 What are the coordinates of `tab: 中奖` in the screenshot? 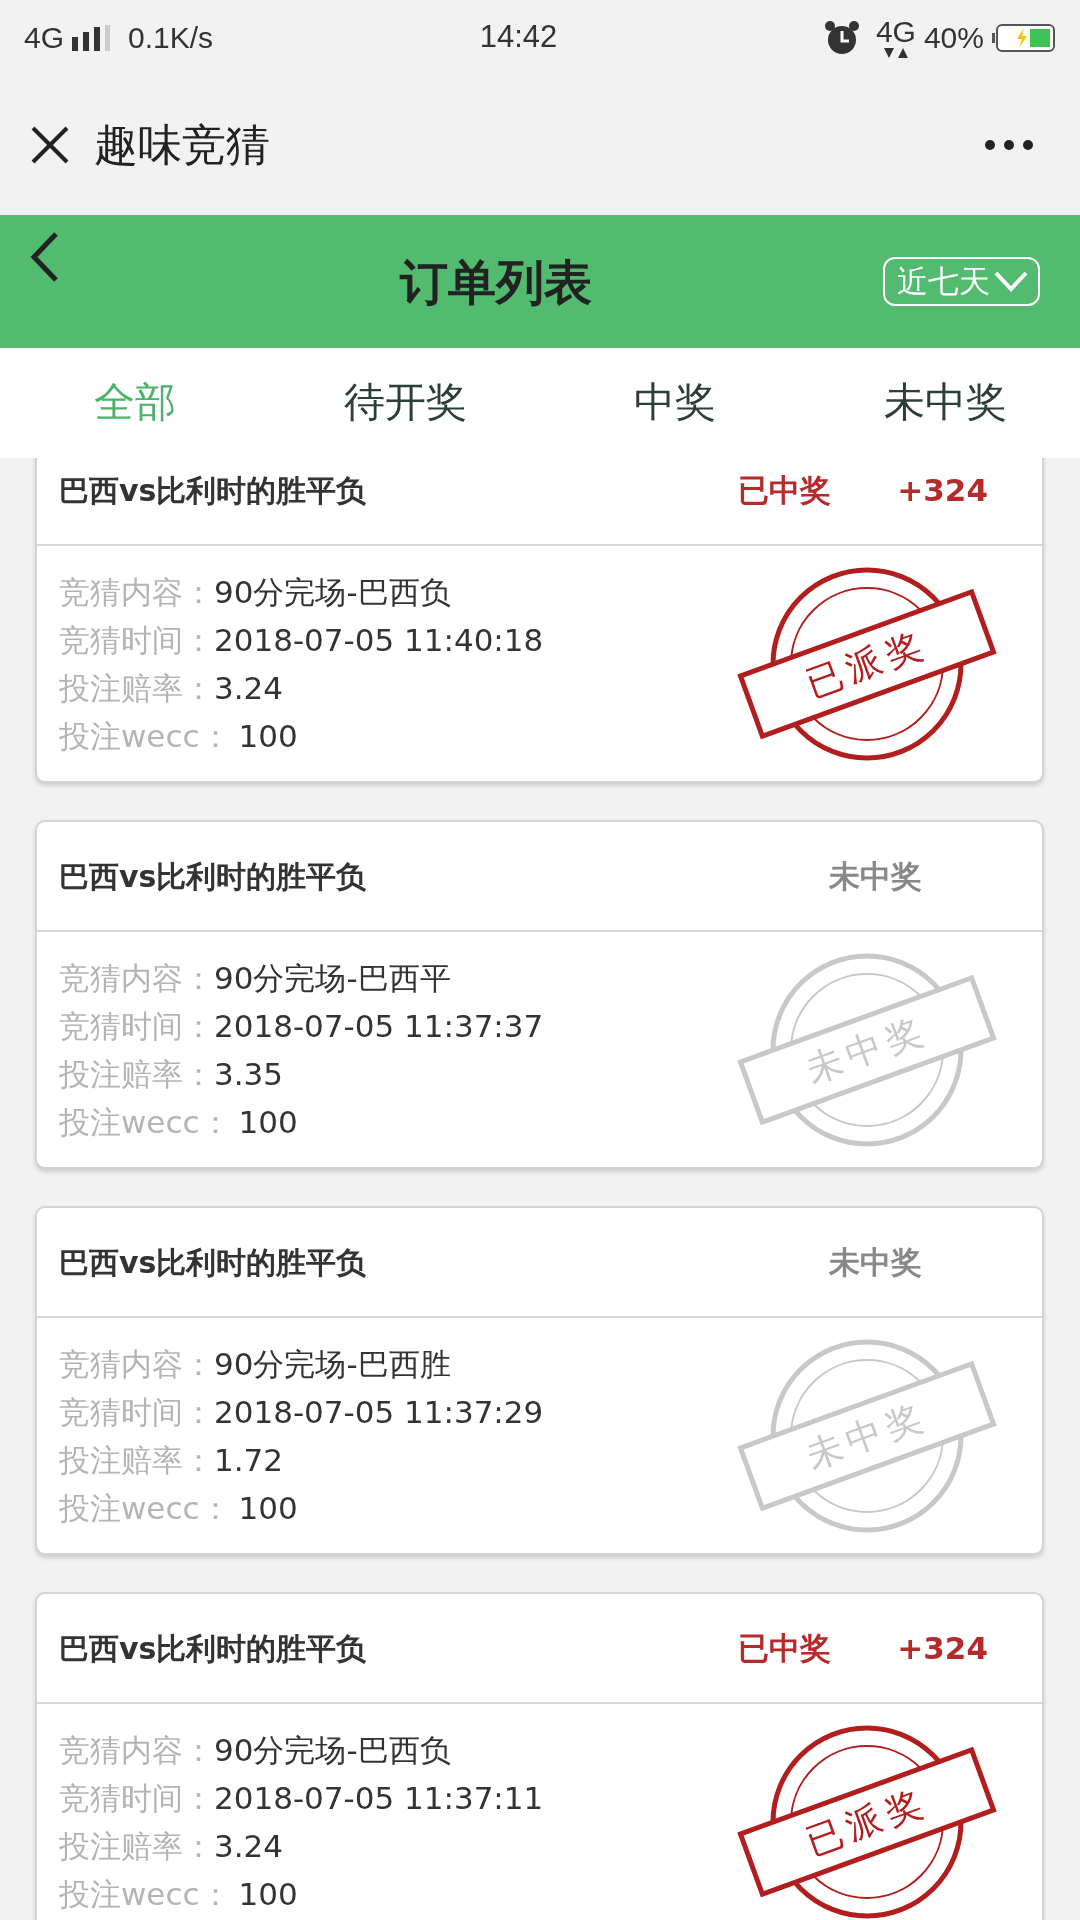 It's located at (675, 403).